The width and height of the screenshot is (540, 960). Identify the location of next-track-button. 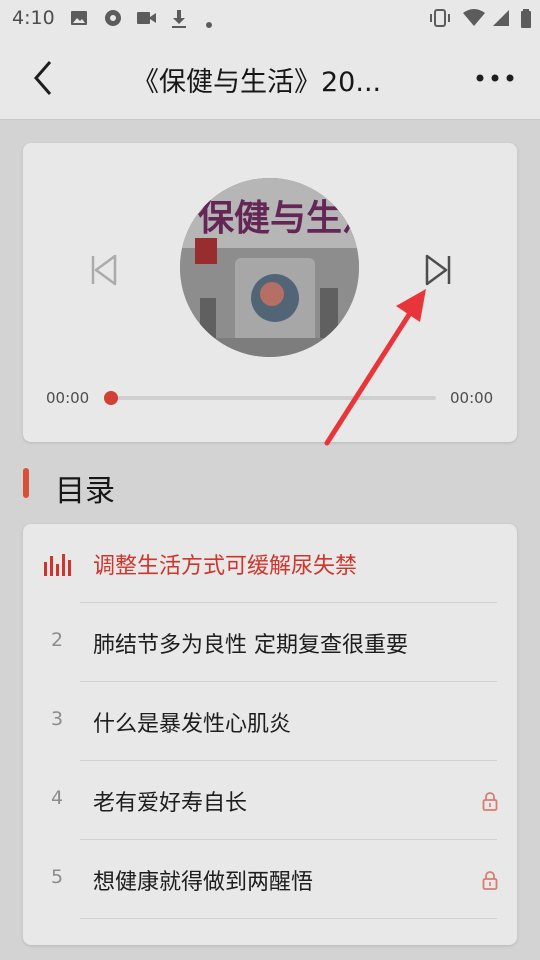
(439, 270).